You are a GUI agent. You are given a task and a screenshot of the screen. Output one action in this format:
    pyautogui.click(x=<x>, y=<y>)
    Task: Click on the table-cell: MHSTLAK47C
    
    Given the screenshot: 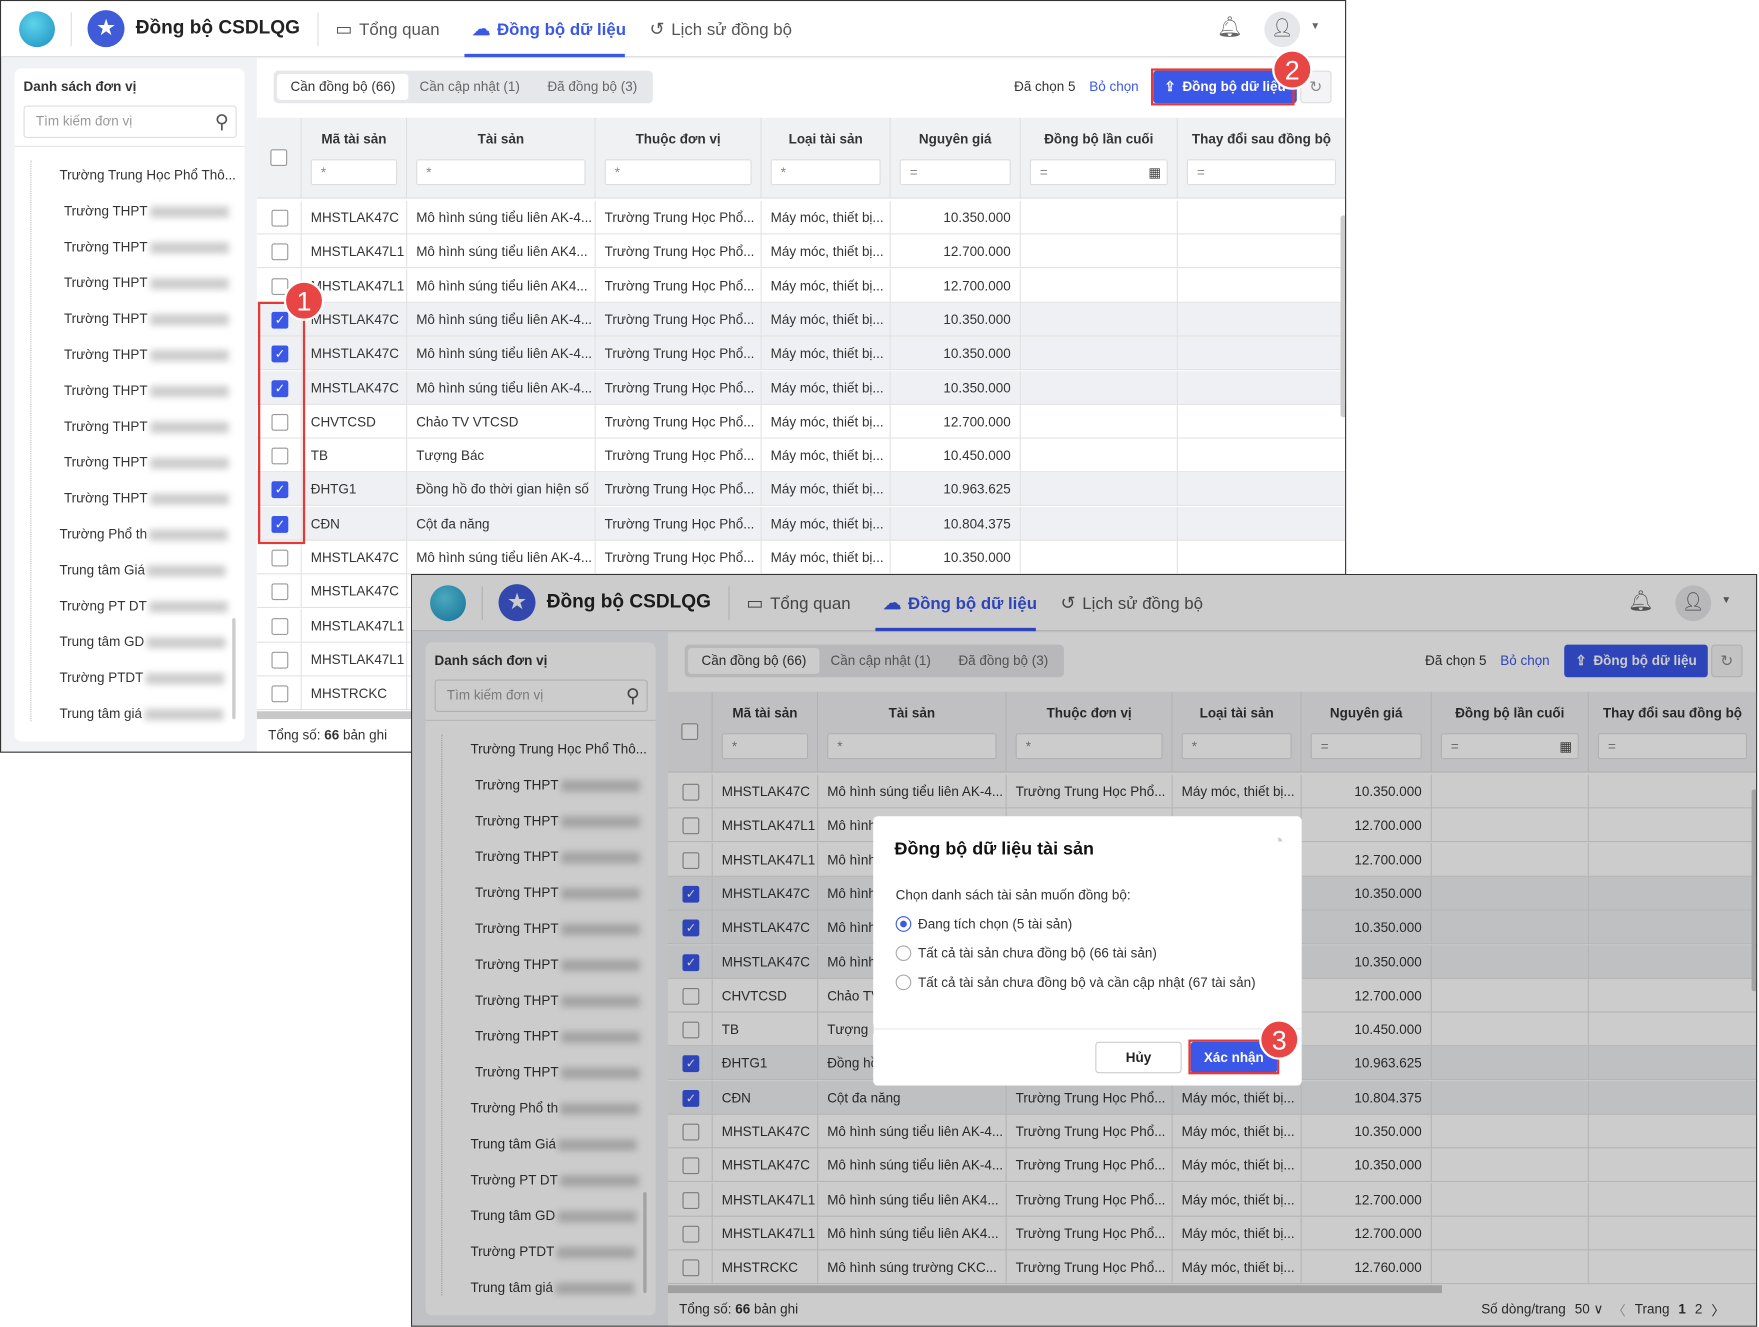 What is the action you would take?
    pyautogui.click(x=355, y=387)
    